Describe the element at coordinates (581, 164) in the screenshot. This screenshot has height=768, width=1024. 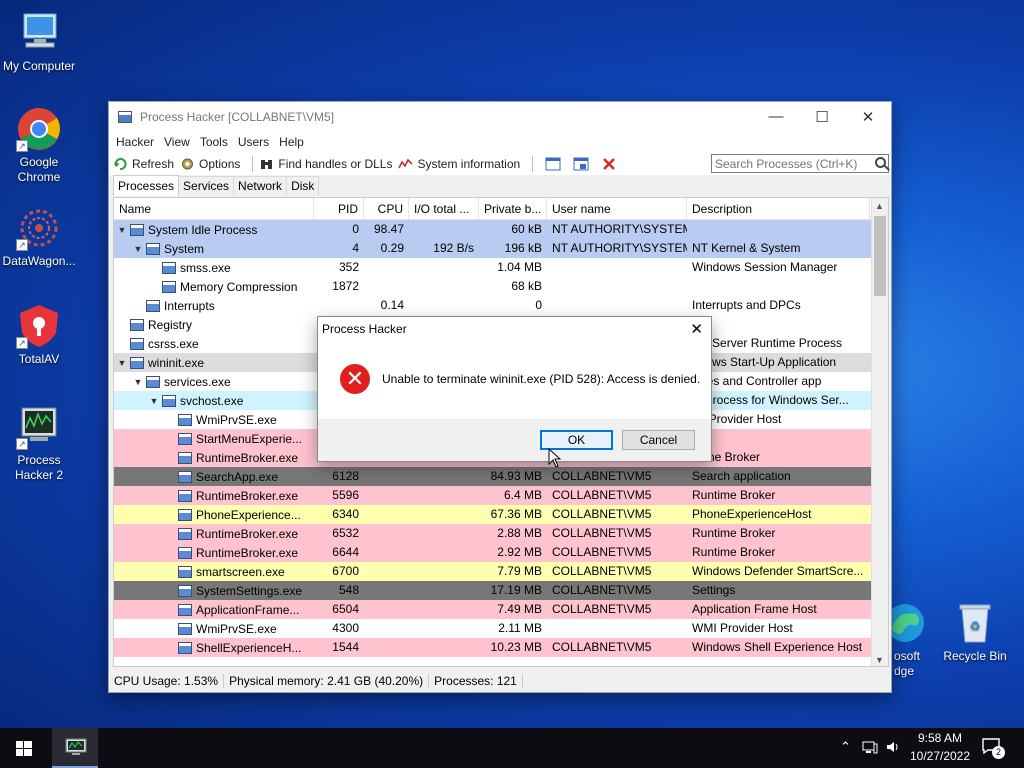
I see `window-properties-icon` at that location.